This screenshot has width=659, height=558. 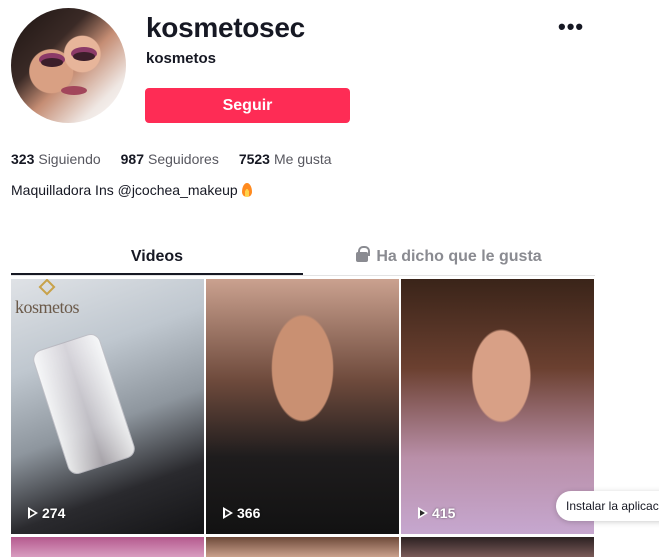 I want to click on video-view-count: 274, so click(x=54, y=513).